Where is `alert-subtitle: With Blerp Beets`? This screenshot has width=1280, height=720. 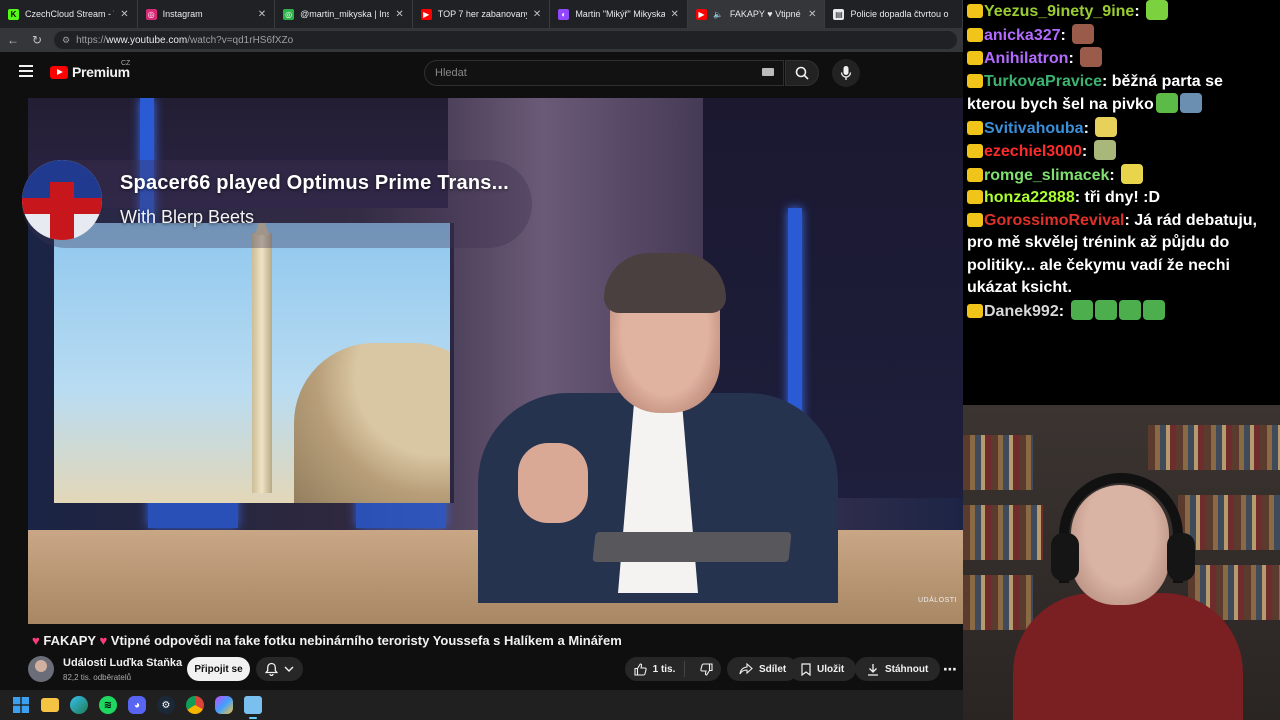
alert-subtitle: With Blerp Beets is located at coordinates (187, 217).